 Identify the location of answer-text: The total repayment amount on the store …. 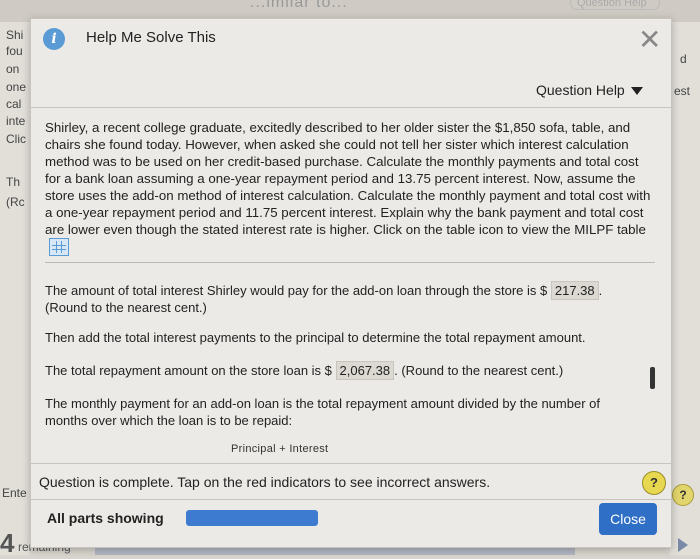
(188, 370).